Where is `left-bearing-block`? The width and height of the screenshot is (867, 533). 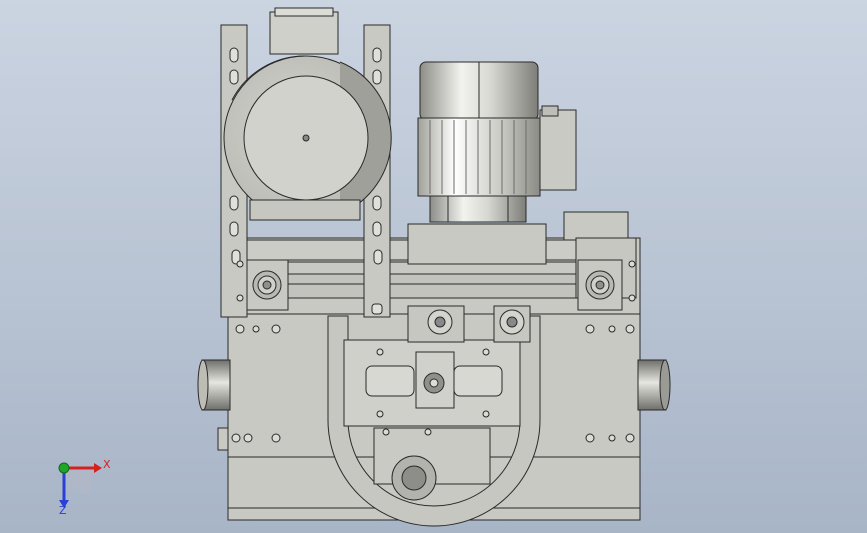 left-bearing-block is located at coordinates (266, 285).